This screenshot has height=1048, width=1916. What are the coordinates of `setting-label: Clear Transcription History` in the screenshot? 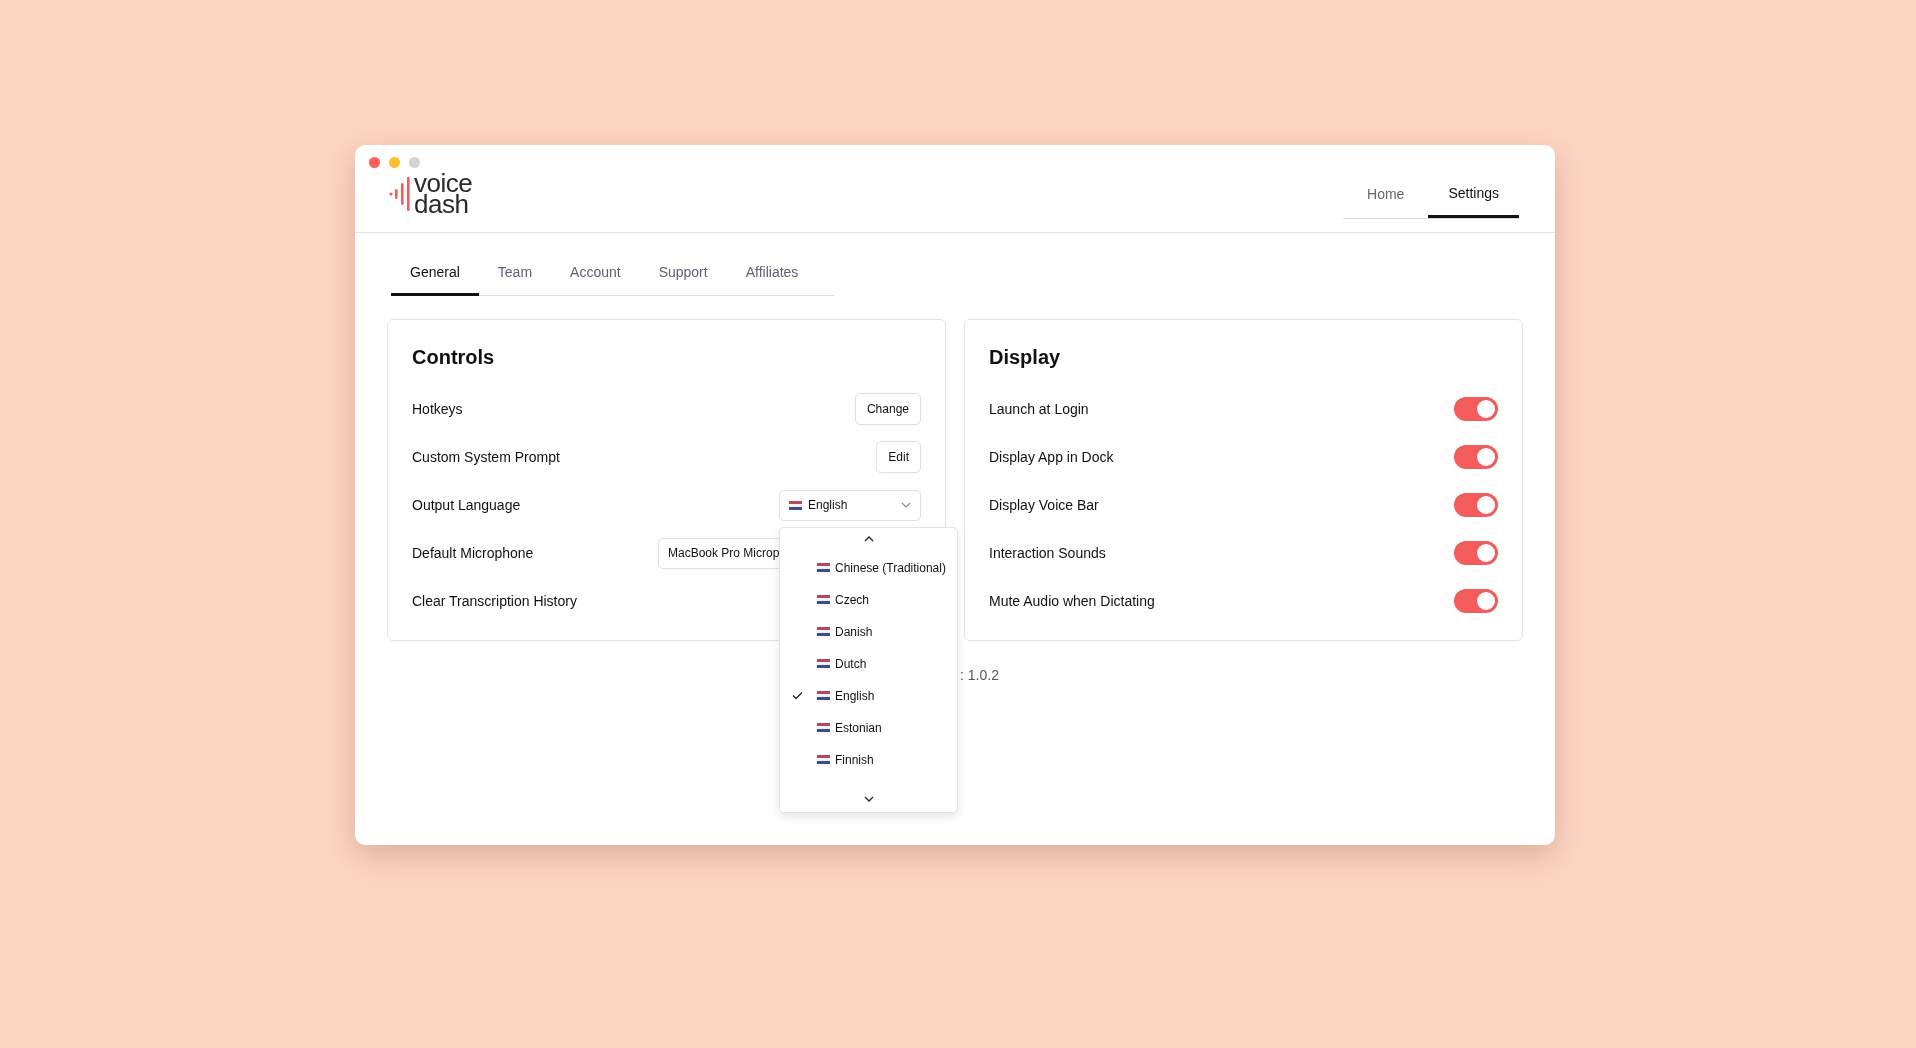 It's located at (494, 601).